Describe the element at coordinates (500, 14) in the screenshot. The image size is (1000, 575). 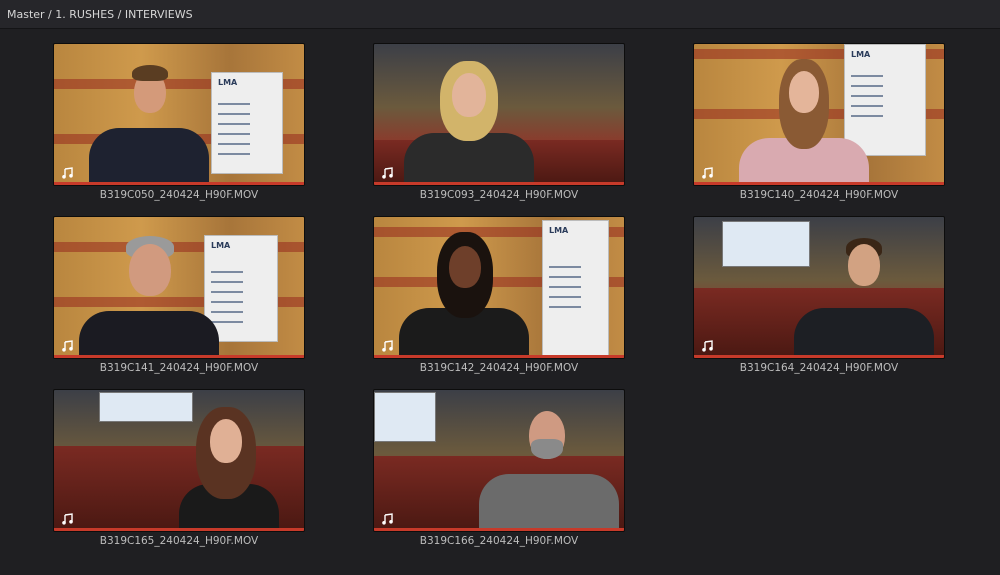
I see `path-bar: Master / 1. RUSHES / INTERVIEWS` at that location.